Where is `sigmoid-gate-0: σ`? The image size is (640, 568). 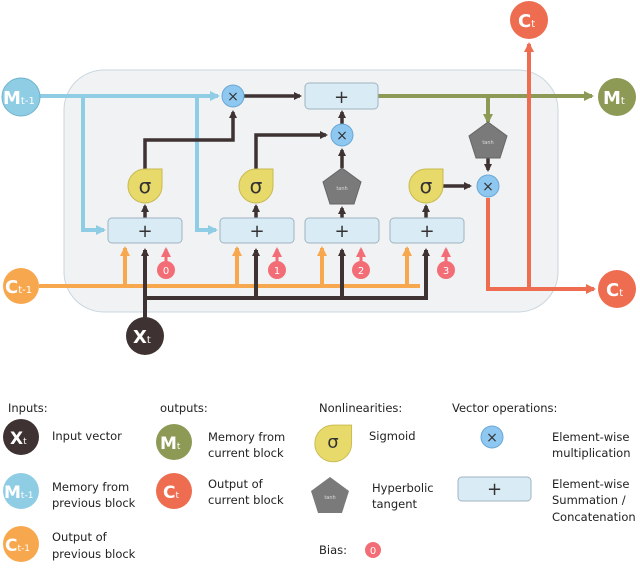 sigmoid-gate-0: σ is located at coordinates (145, 186).